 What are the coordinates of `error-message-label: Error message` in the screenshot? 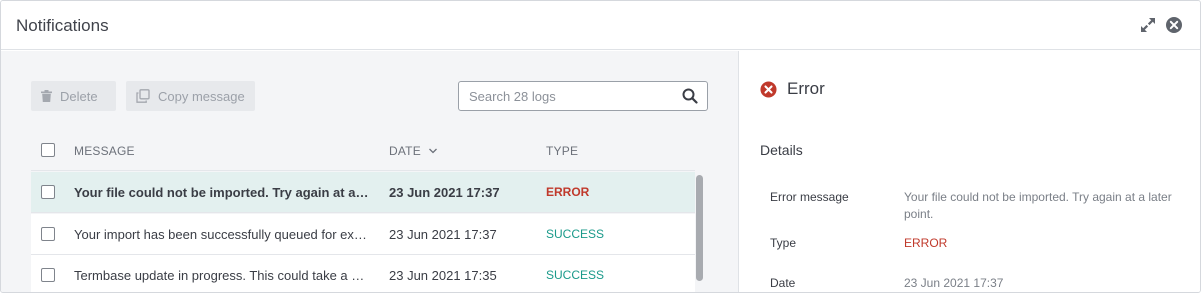 It's located at (809, 197).